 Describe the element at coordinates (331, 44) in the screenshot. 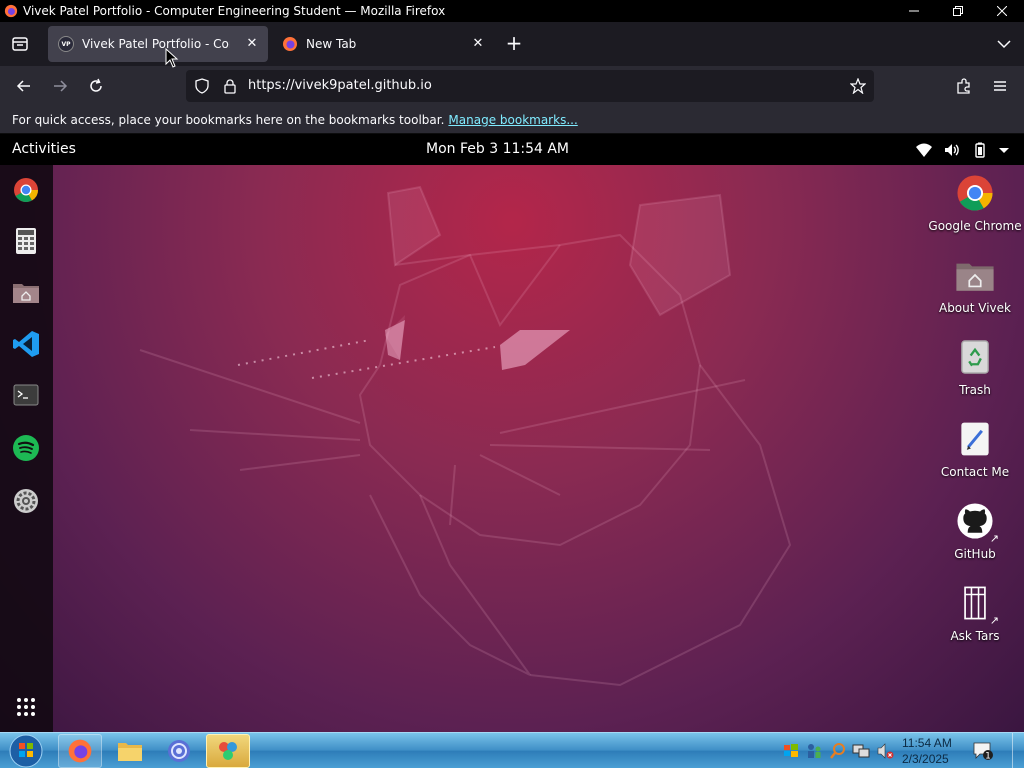

I see `tab-title: New Tab` at that location.